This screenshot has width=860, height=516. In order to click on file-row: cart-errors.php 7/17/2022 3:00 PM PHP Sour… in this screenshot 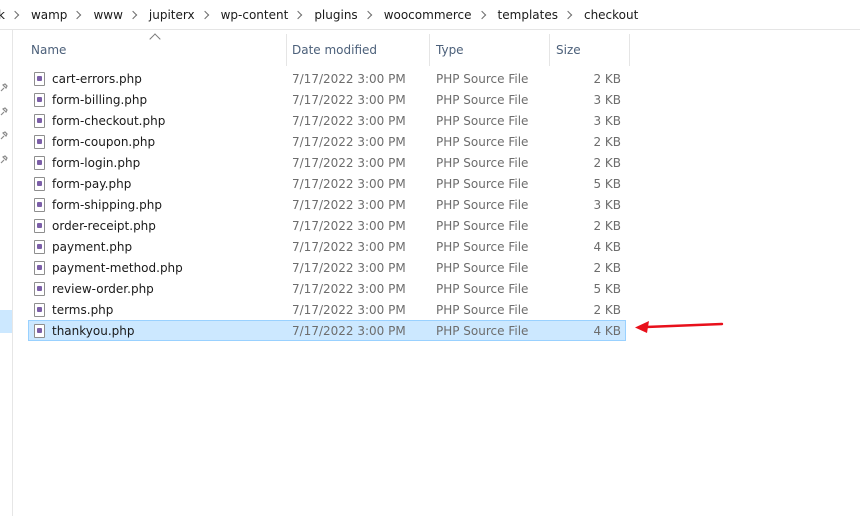, I will do `click(327, 78)`.